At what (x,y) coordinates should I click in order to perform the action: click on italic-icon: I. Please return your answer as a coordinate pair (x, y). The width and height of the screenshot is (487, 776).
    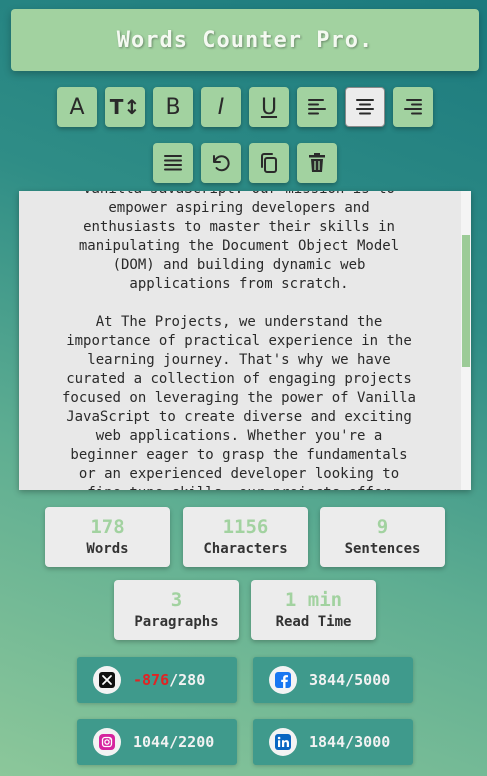
    Looking at the image, I should click on (221, 107).